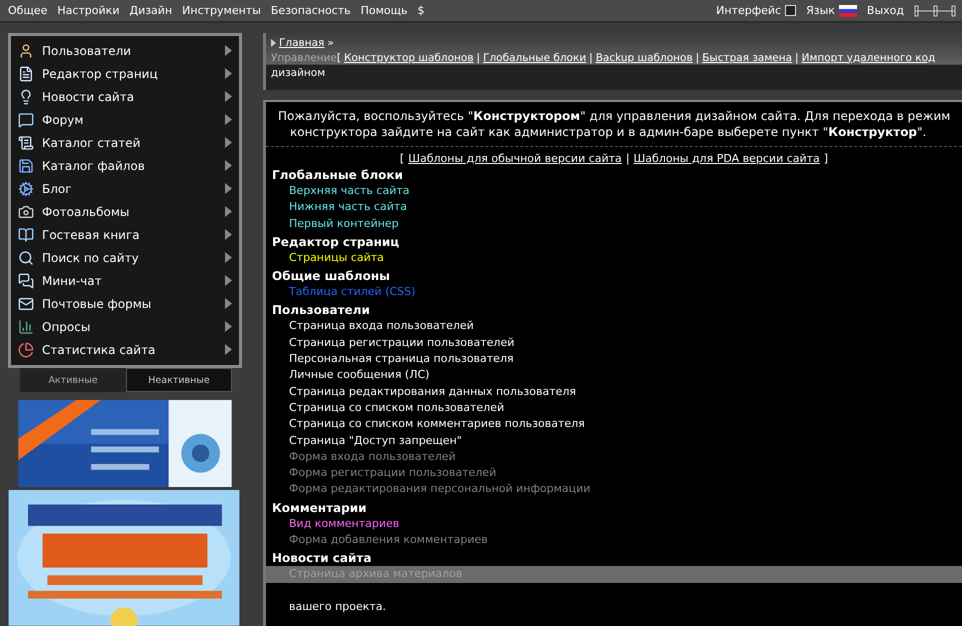 The width and height of the screenshot is (962, 626). Describe the element at coordinates (381, 325) in the screenshot. I see `template-link: Страница входа пользователей` at that location.